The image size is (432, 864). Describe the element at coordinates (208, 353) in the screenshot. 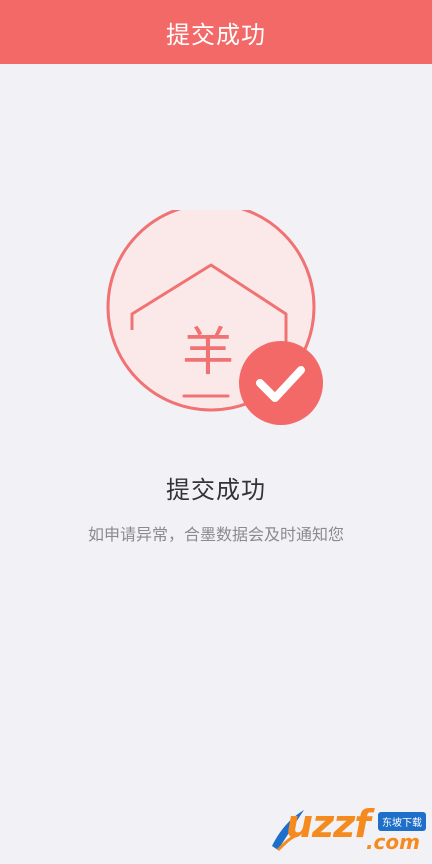

I see `sheep-glyph: 羊` at that location.